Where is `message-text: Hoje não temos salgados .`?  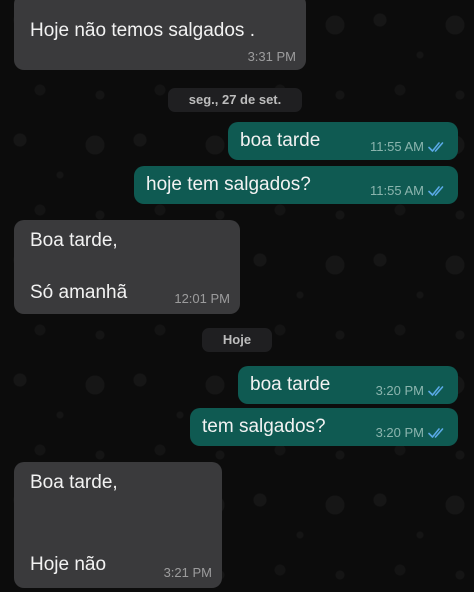 message-text: Hoje não temos salgados . is located at coordinates (142, 30).